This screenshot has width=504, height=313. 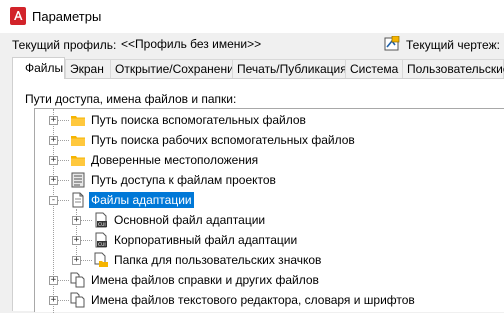 I want to click on project-files-icon, so click(x=78, y=180).